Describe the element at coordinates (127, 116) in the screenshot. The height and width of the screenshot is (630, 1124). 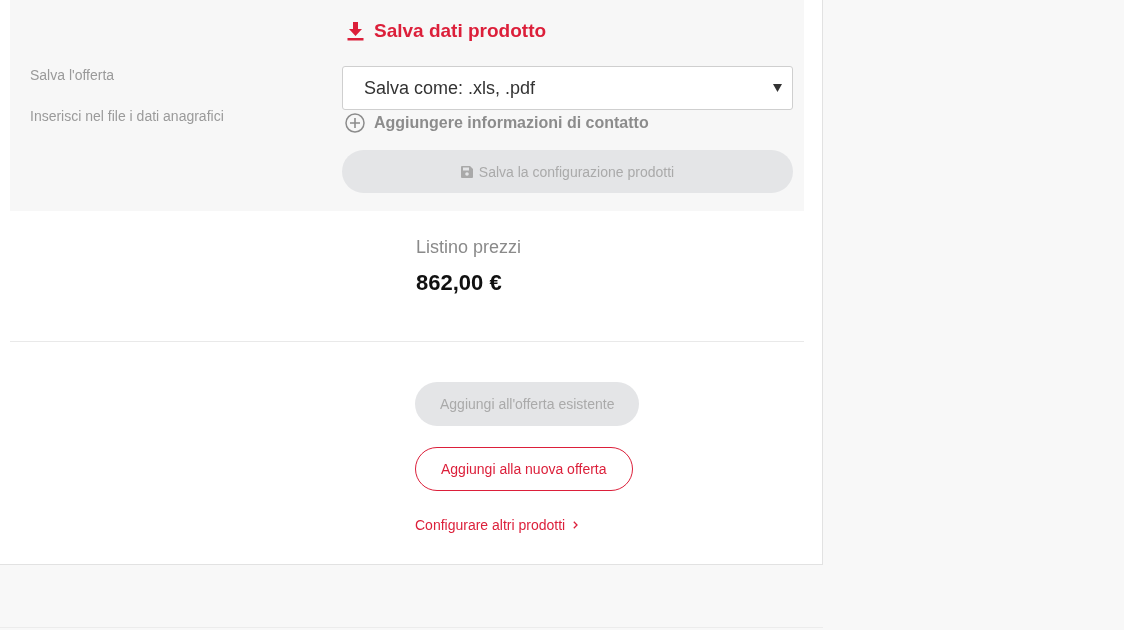
I see `field-label: Inserisci nel file i dati anagrafici` at that location.